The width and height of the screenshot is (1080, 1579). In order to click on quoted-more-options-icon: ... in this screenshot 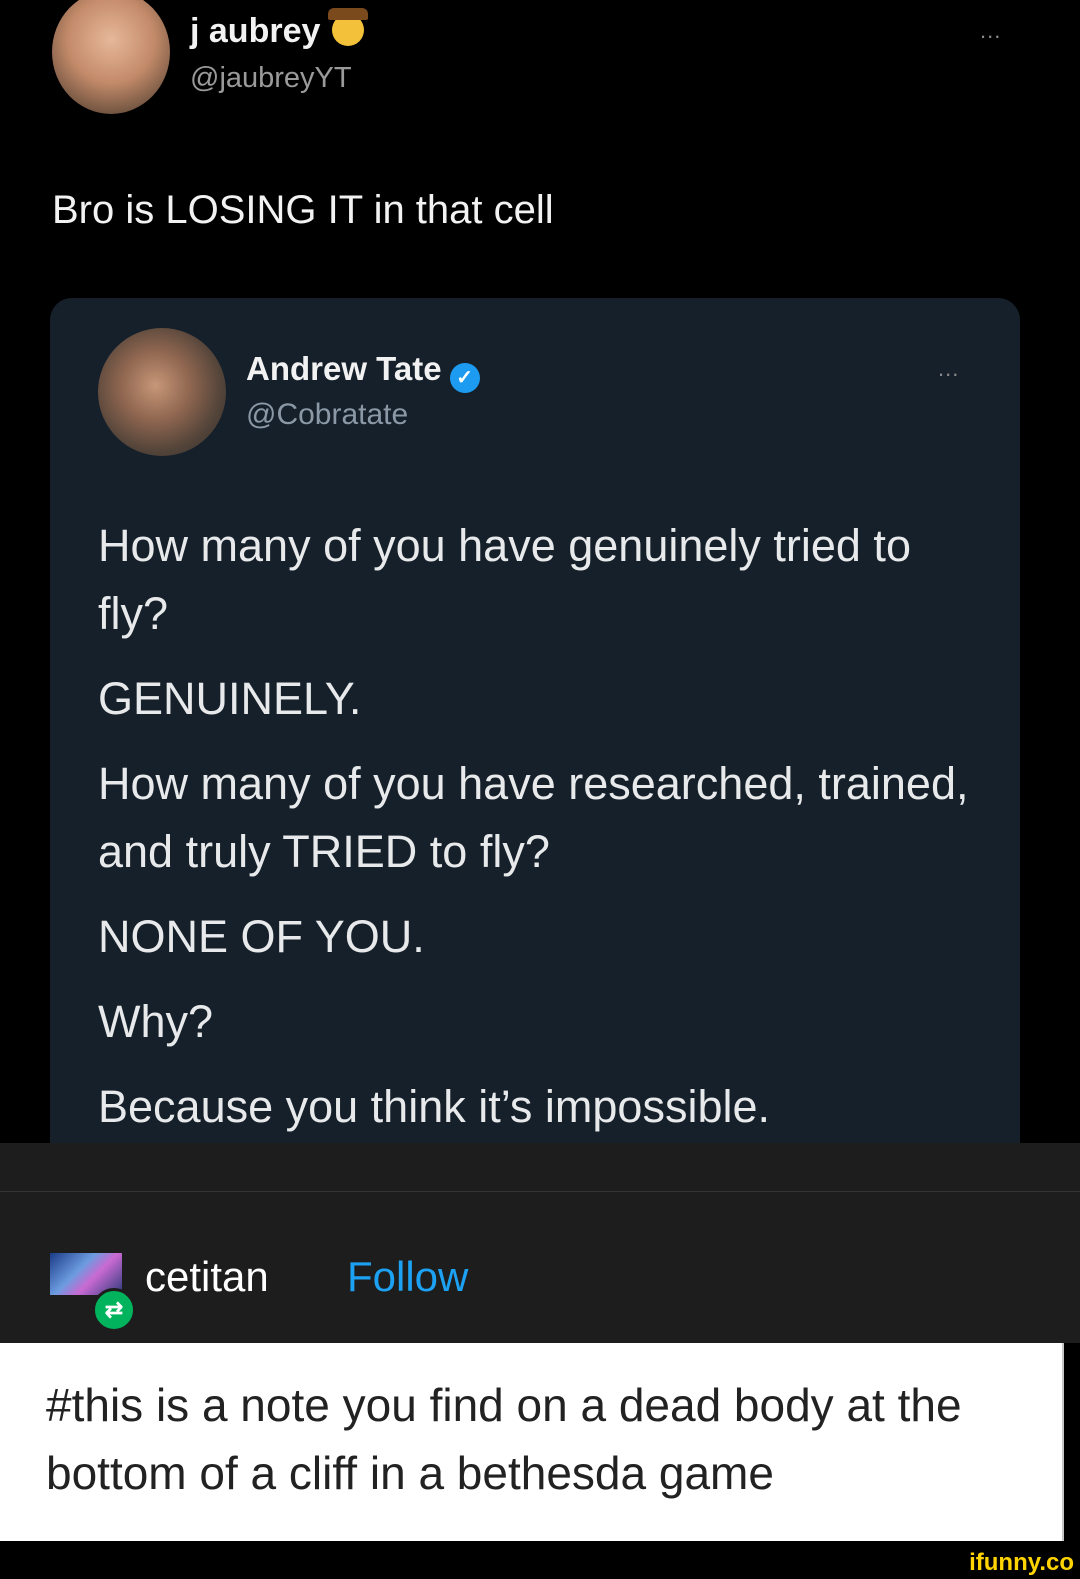, I will do `click(948, 369)`.